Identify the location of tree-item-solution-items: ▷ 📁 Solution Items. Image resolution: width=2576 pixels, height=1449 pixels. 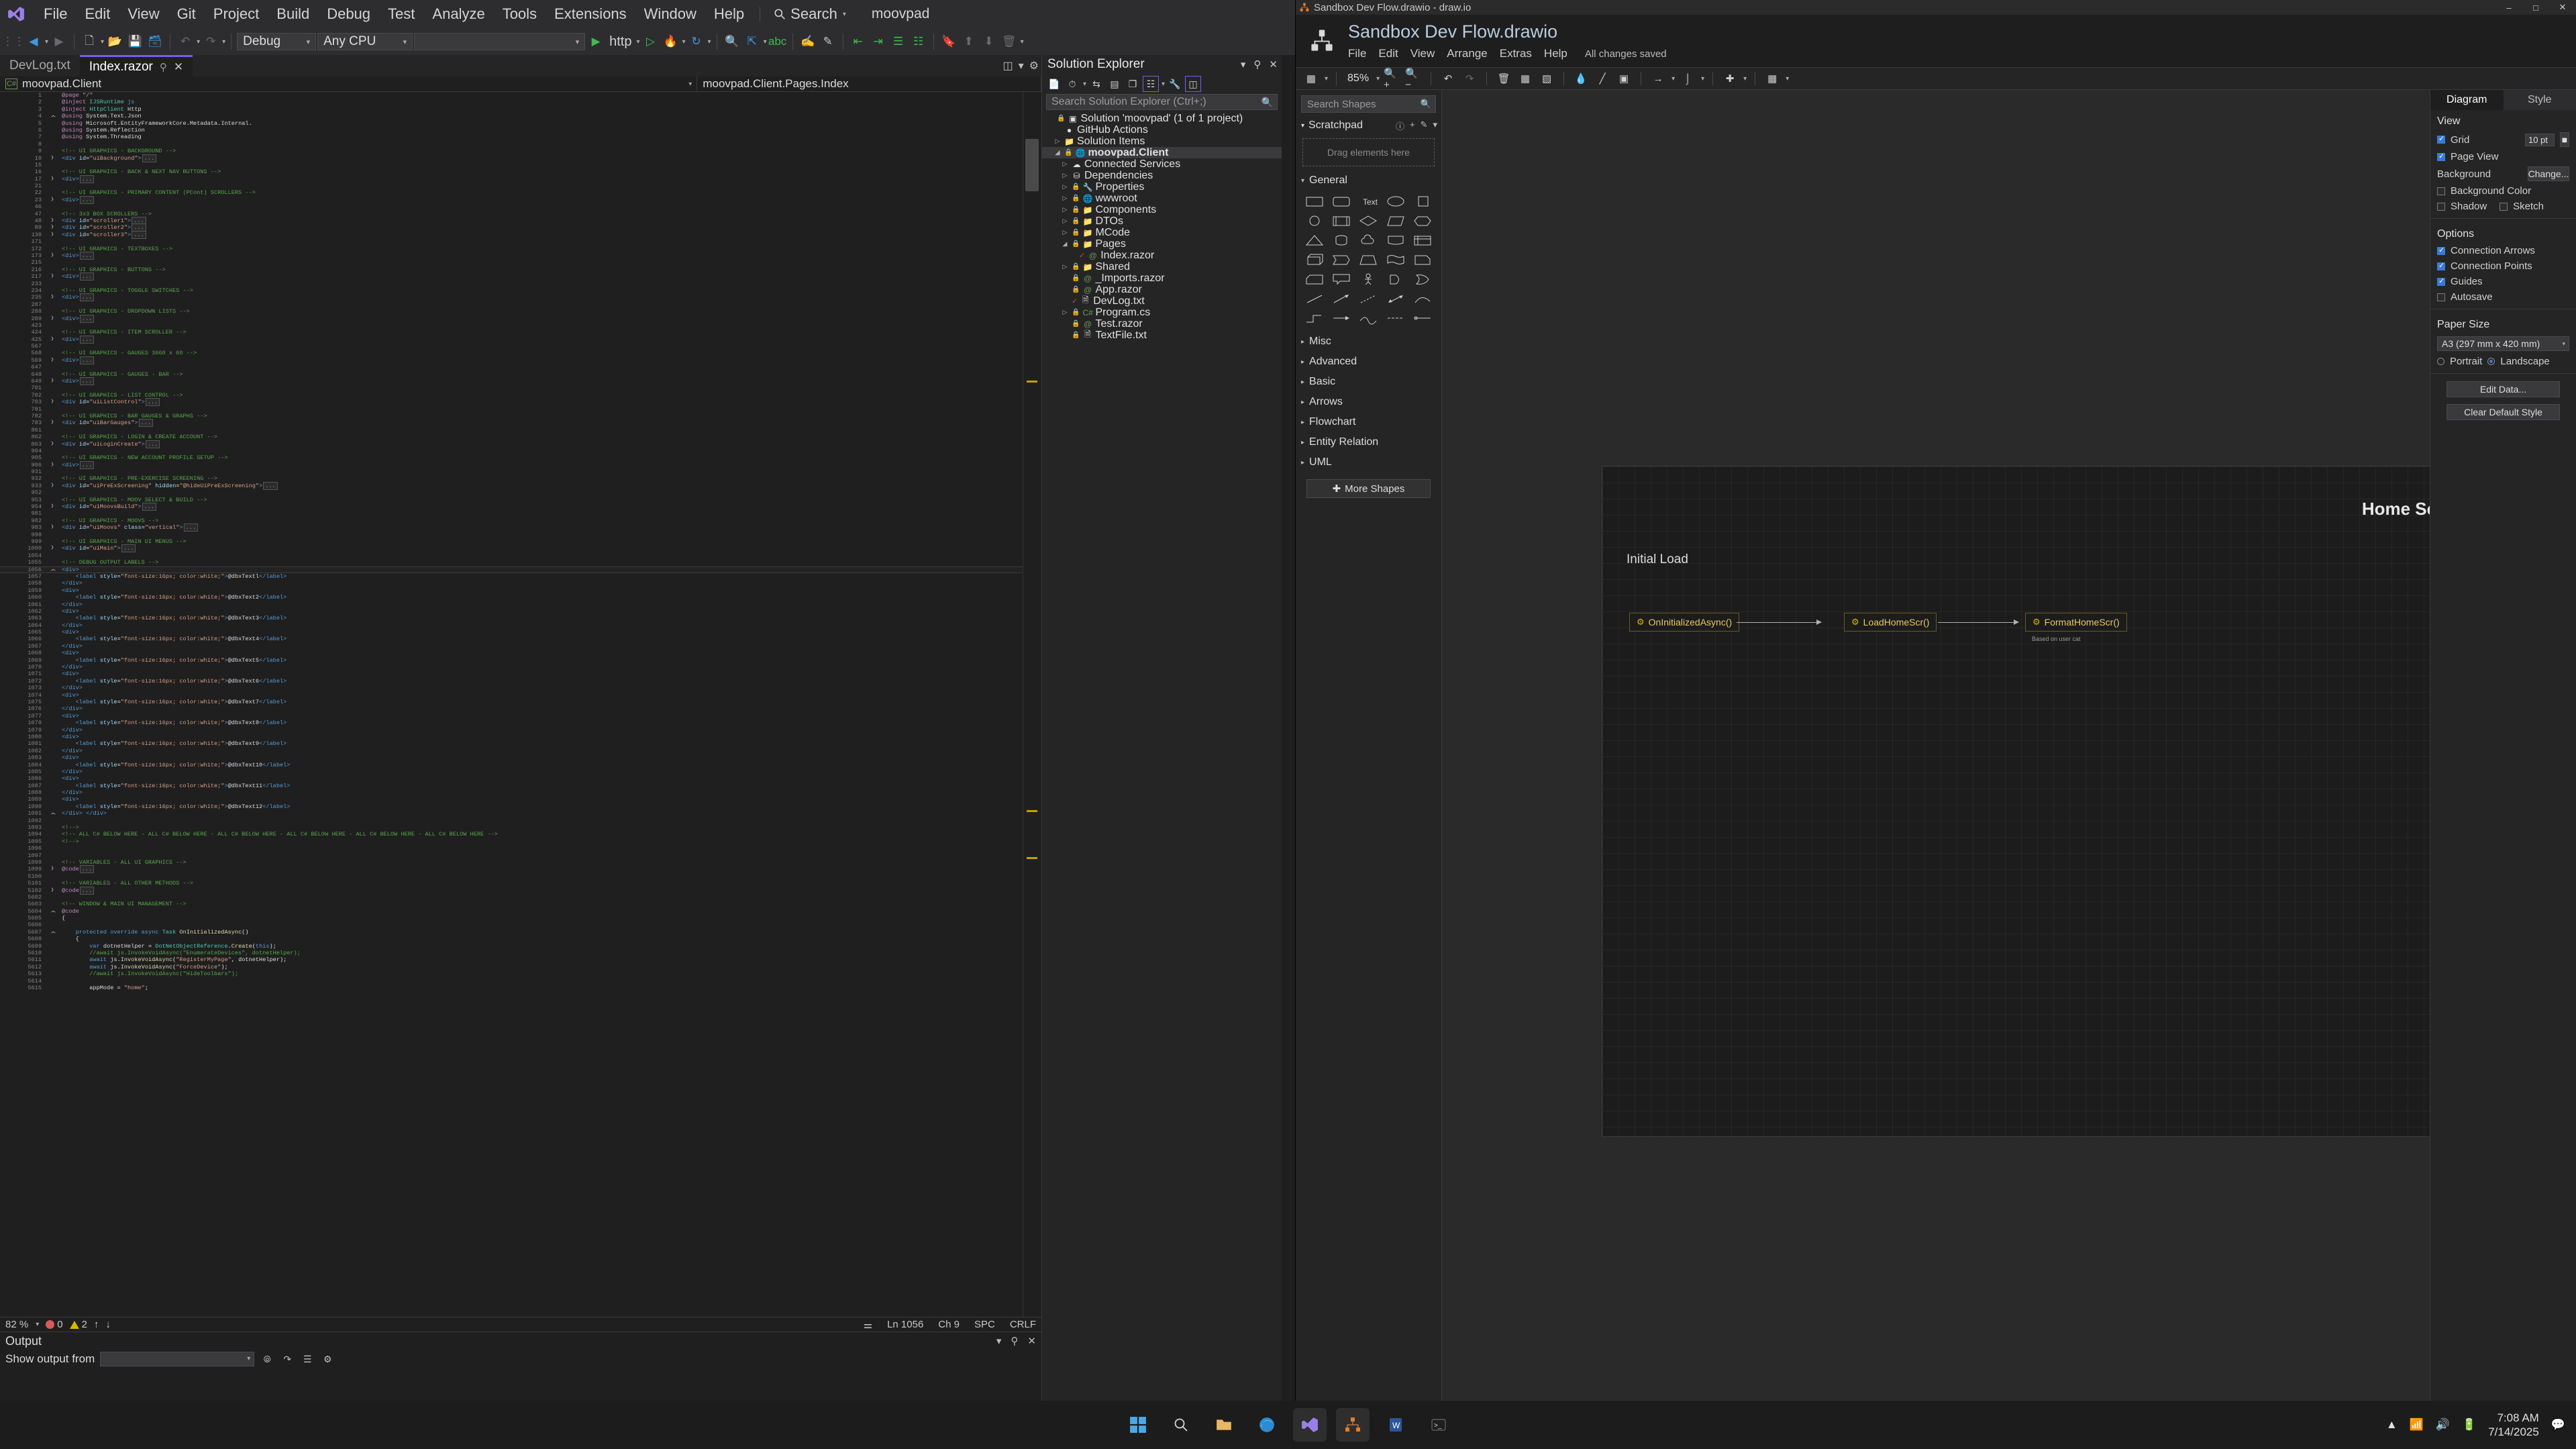
(1162, 141).